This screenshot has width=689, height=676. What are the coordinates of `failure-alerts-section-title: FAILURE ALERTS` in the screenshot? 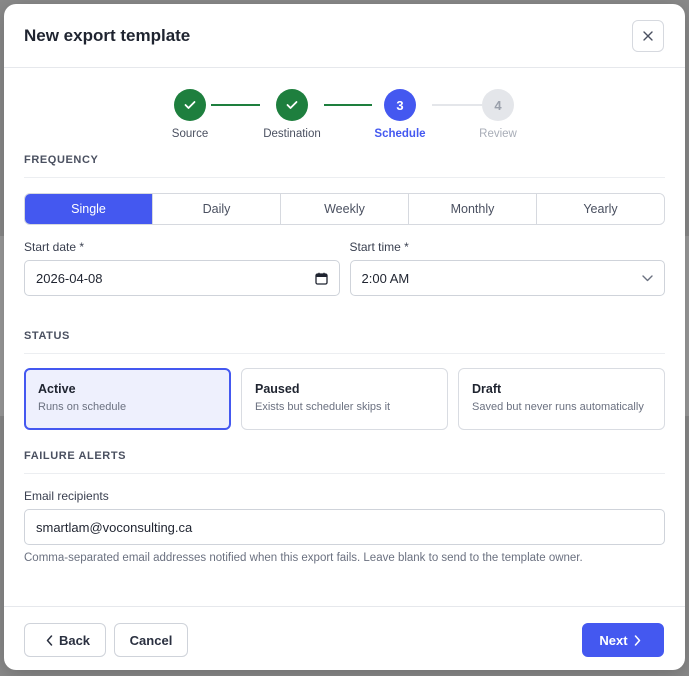 It's located at (344, 462).